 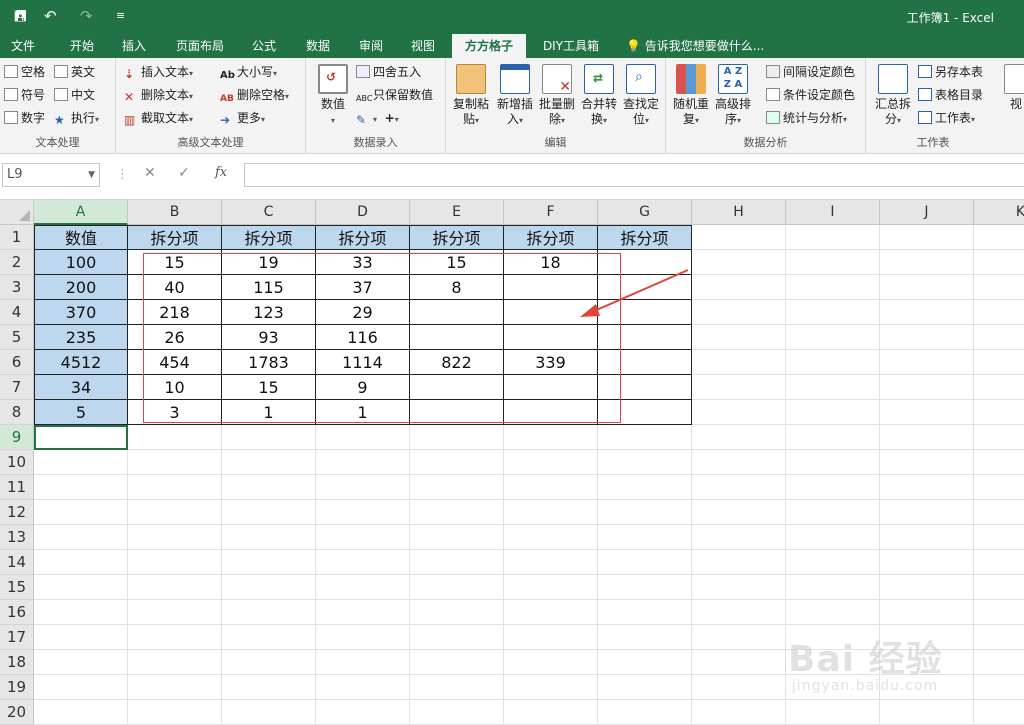 I want to click on cell-f13, so click(x=551, y=537).